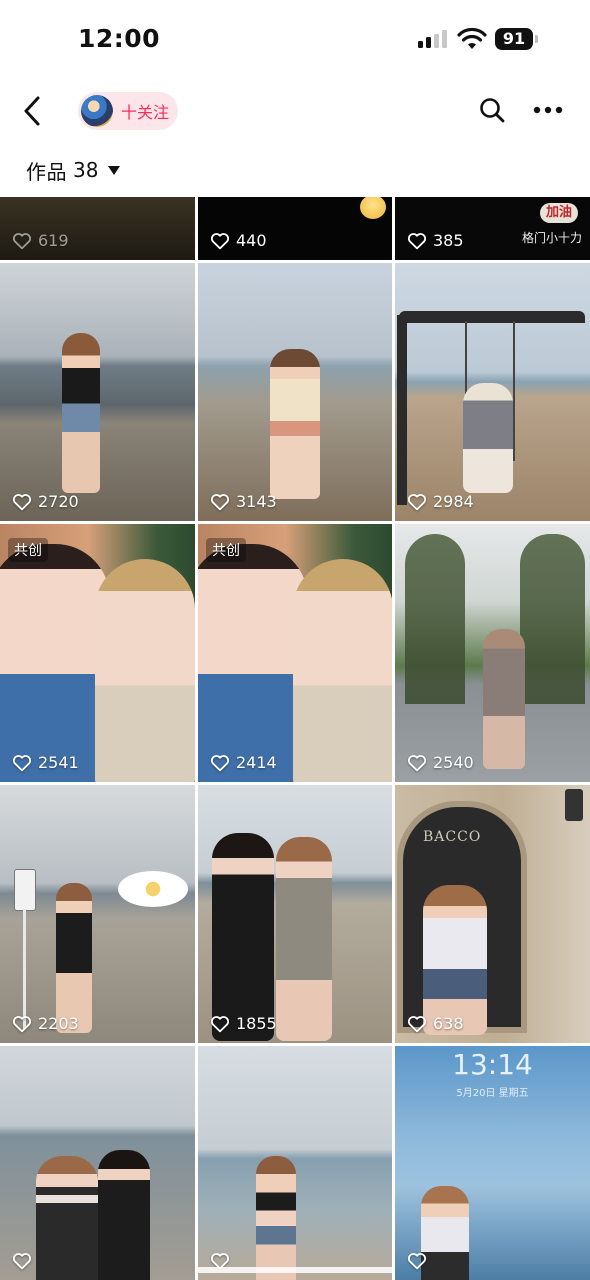 Image resolution: width=590 pixels, height=1280 pixels. Describe the element at coordinates (119, 38) in the screenshot. I see `status-time: 12:00` at that location.